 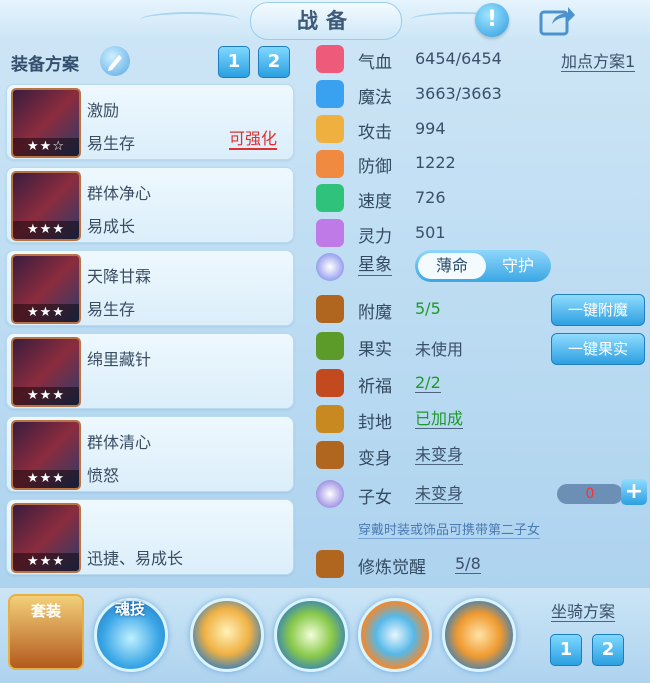 What do you see at coordinates (330, 494) in the screenshot?
I see `child-icon` at bounding box center [330, 494].